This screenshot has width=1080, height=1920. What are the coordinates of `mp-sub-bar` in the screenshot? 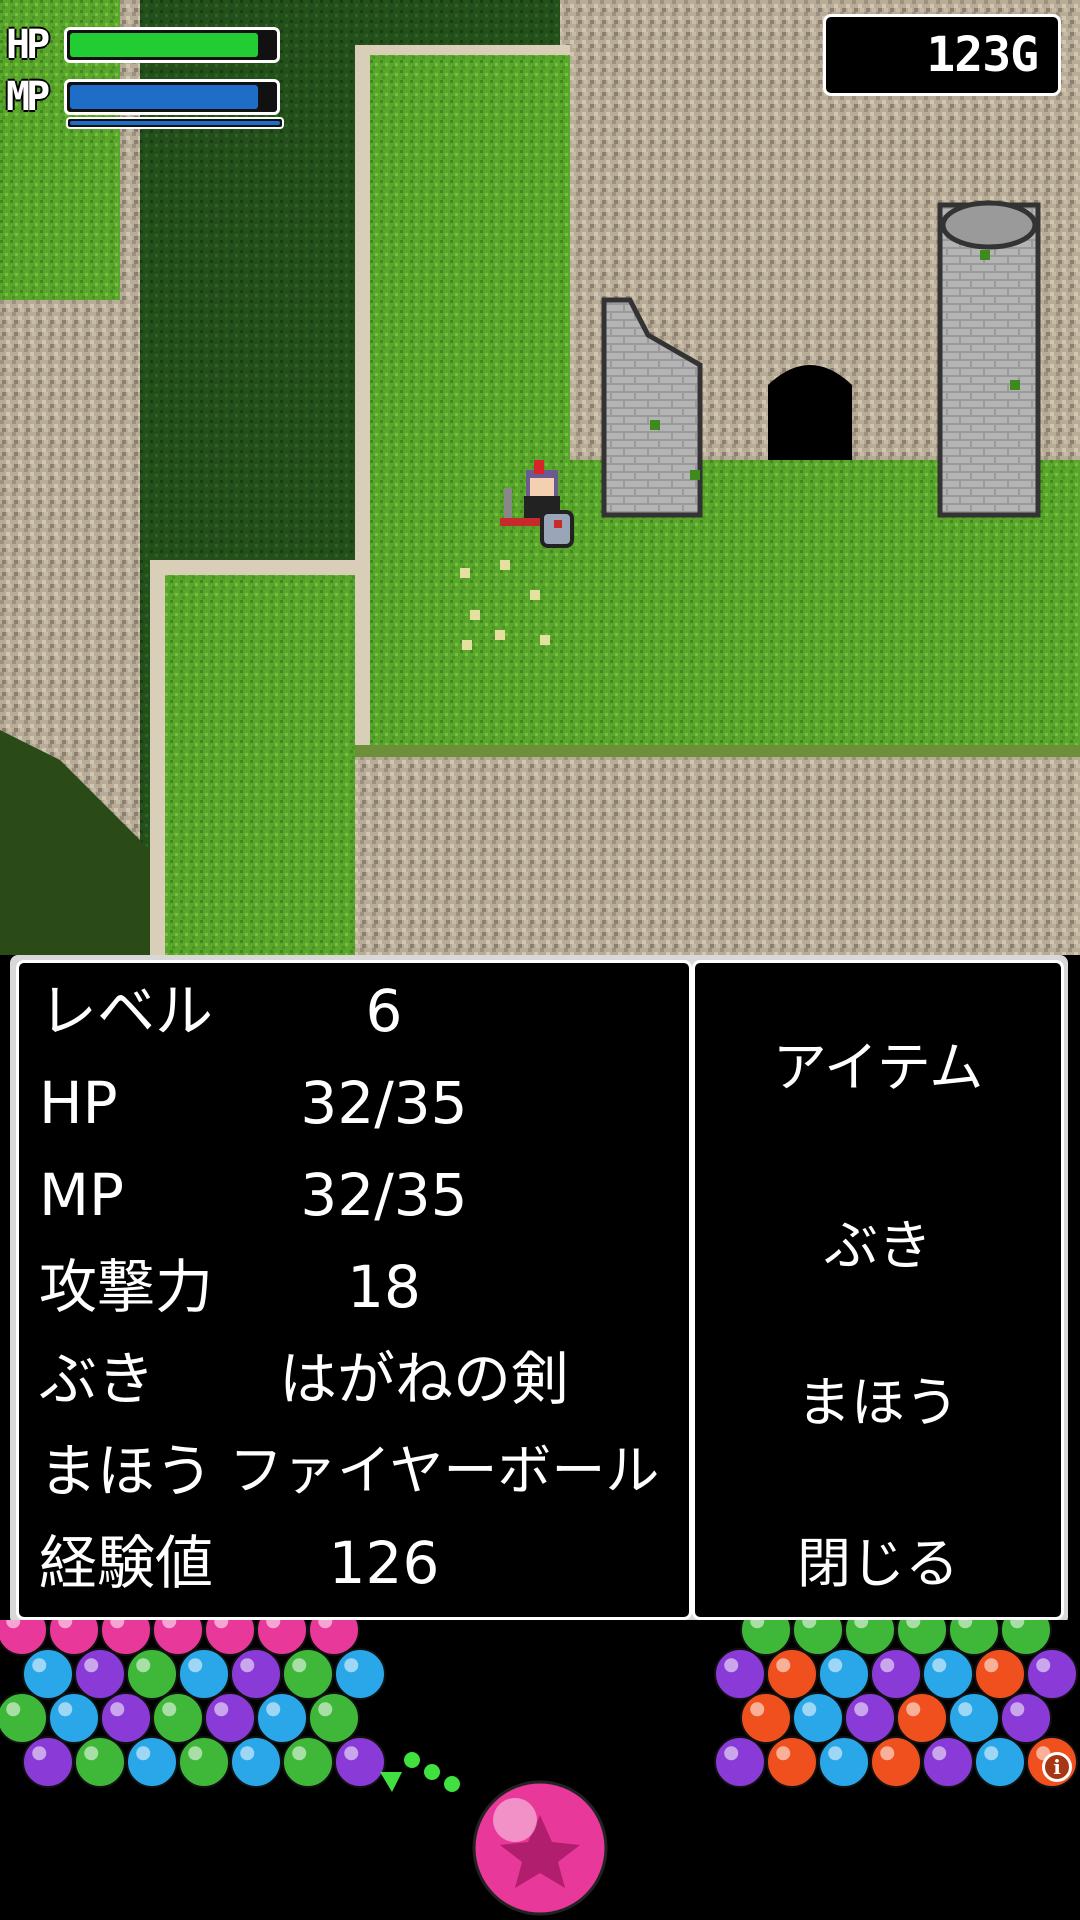 It's located at (175, 123).